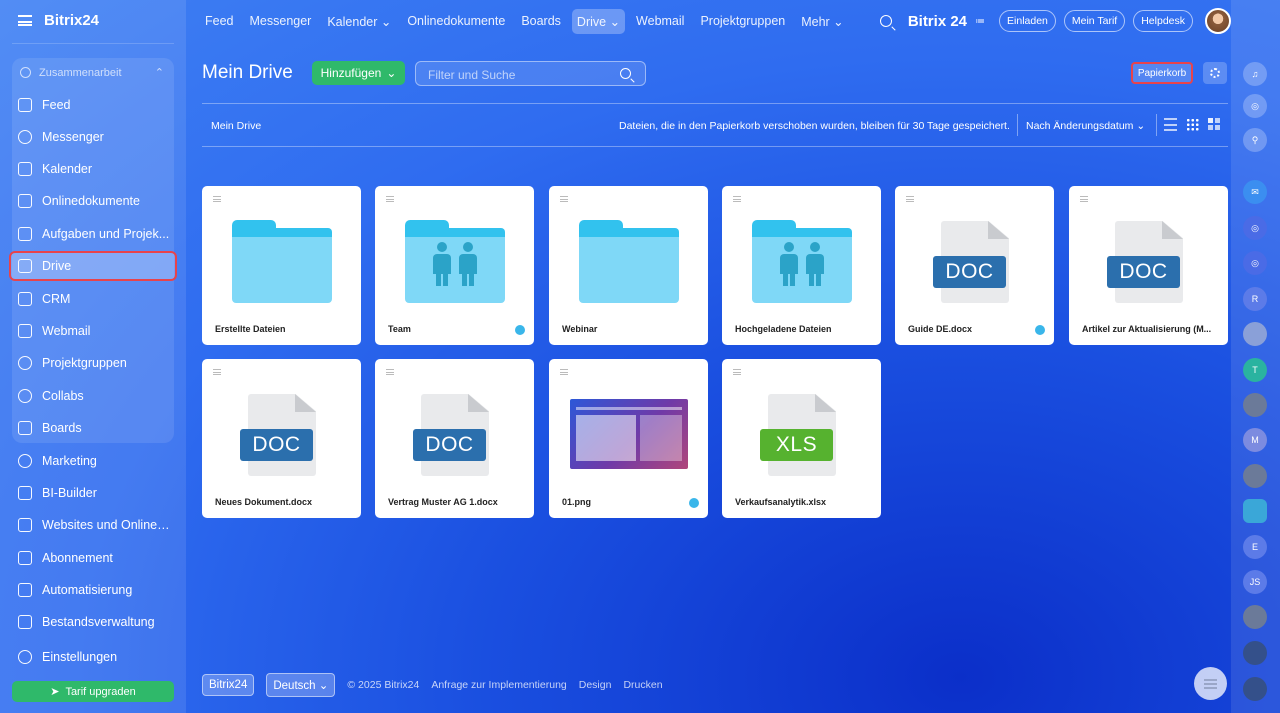 The width and height of the screenshot is (1280, 713). What do you see at coordinates (1255, 440) in the screenshot?
I see `chat-avatar-m: M` at bounding box center [1255, 440].